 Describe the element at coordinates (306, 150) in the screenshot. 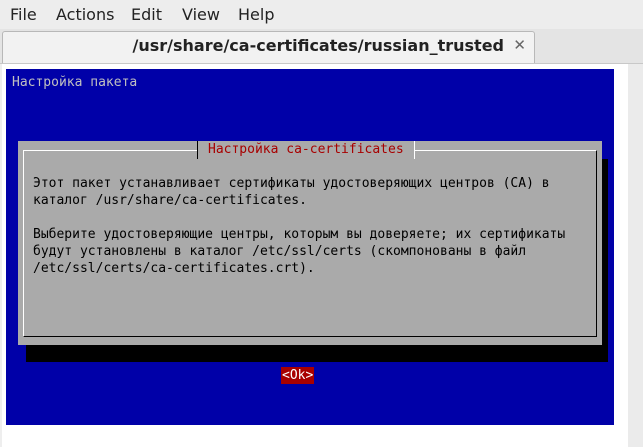

I see `dialog-title: Настройка ca-certificates` at that location.